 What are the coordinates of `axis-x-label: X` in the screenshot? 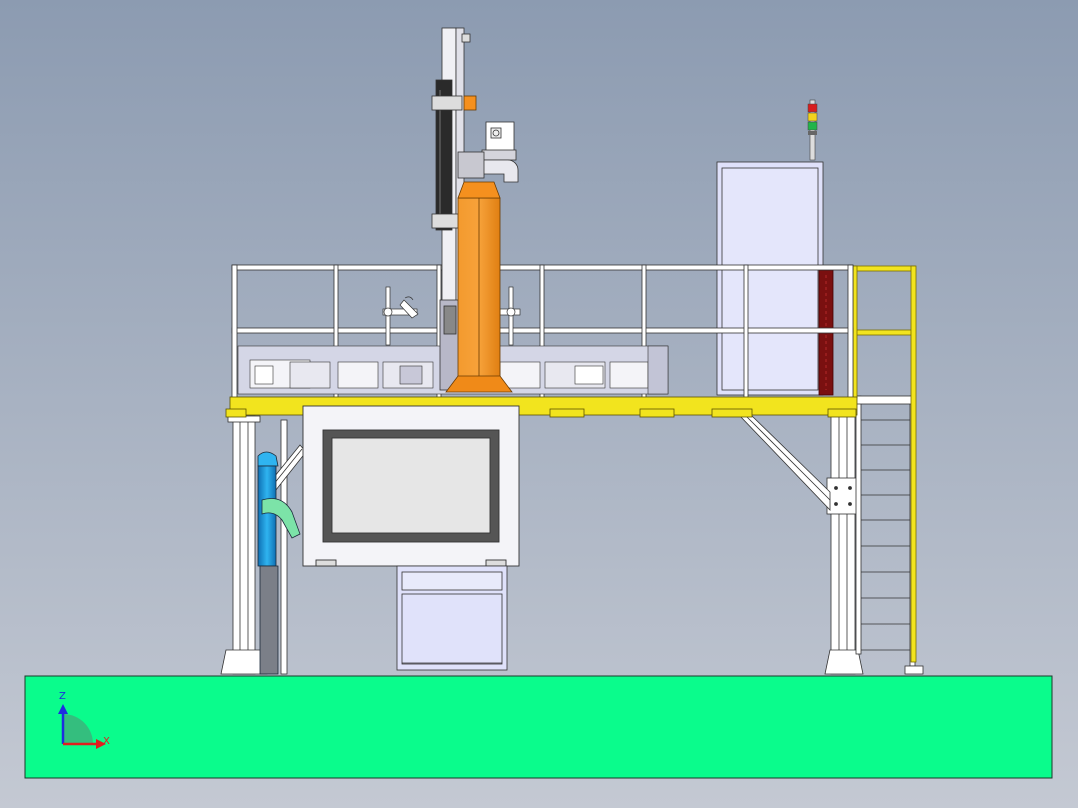 It's located at (106, 741).